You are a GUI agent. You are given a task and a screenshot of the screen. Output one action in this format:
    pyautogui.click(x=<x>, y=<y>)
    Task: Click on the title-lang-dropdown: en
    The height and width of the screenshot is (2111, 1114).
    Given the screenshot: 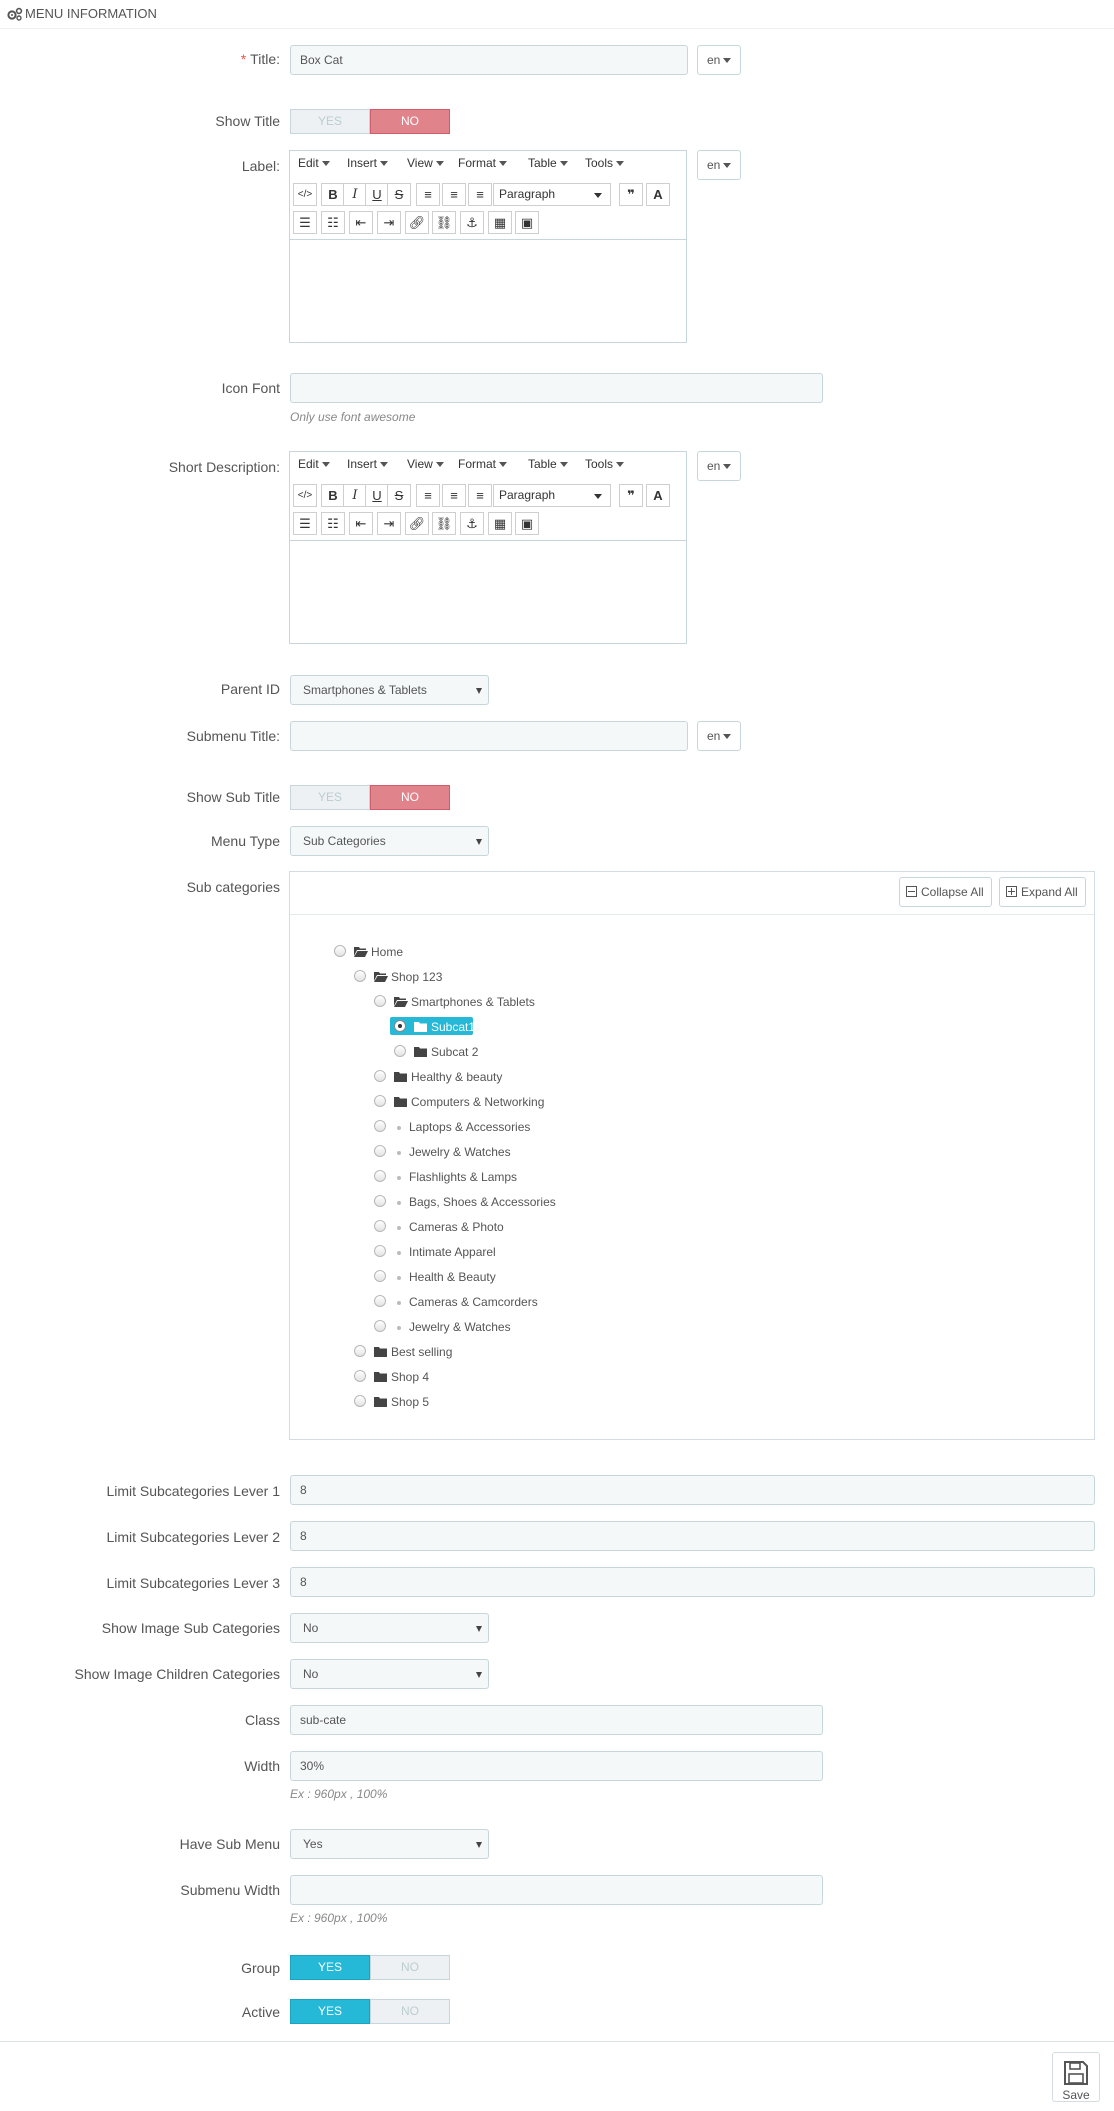 What is the action you would take?
    pyautogui.click(x=719, y=60)
    